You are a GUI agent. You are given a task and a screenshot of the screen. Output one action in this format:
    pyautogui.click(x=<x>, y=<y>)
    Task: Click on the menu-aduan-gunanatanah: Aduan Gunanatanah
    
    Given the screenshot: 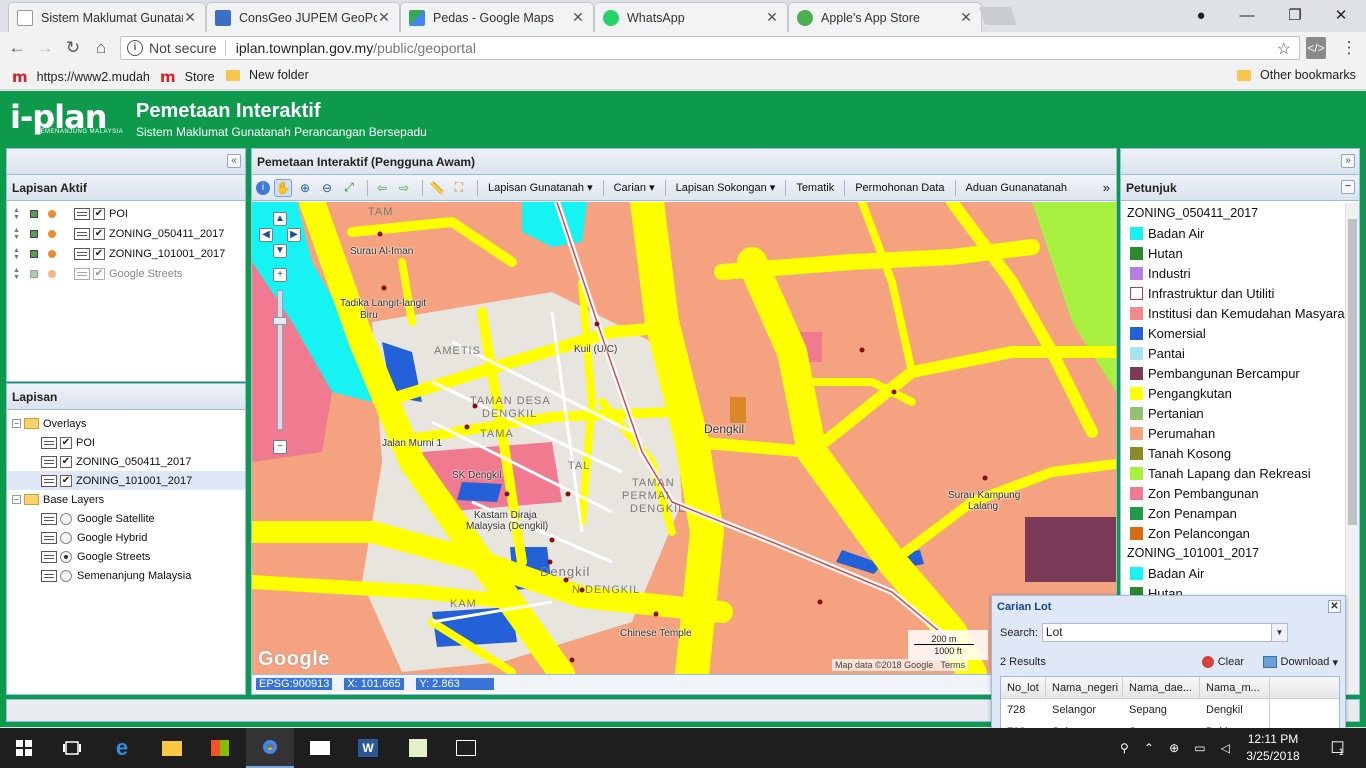 What is the action you would take?
    pyautogui.click(x=1017, y=188)
    